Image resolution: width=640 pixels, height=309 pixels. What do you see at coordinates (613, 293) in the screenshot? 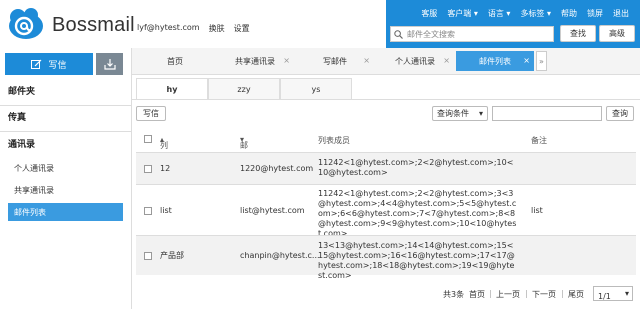
I see `page-select: 1/1 ▾` at bounding box center [613, 293].